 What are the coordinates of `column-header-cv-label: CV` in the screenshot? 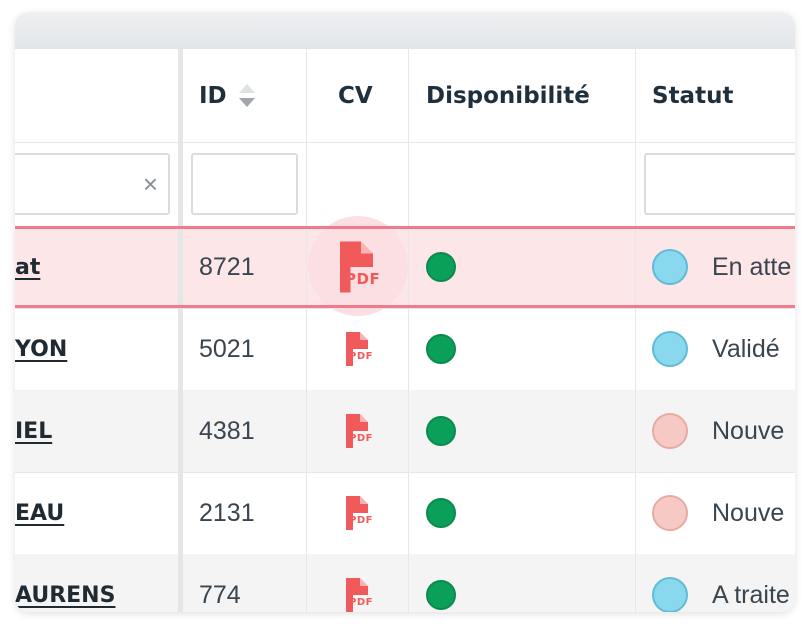 It's located at (355, 95).